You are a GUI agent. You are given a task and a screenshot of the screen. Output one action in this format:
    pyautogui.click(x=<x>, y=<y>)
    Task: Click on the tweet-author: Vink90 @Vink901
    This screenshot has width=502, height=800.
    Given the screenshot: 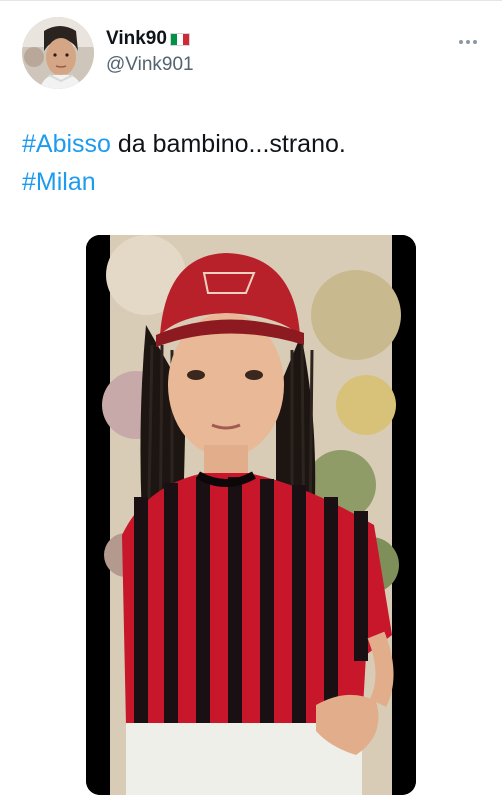 What is the action you would take?
    pyautogui.click(x=150, y=52)
    